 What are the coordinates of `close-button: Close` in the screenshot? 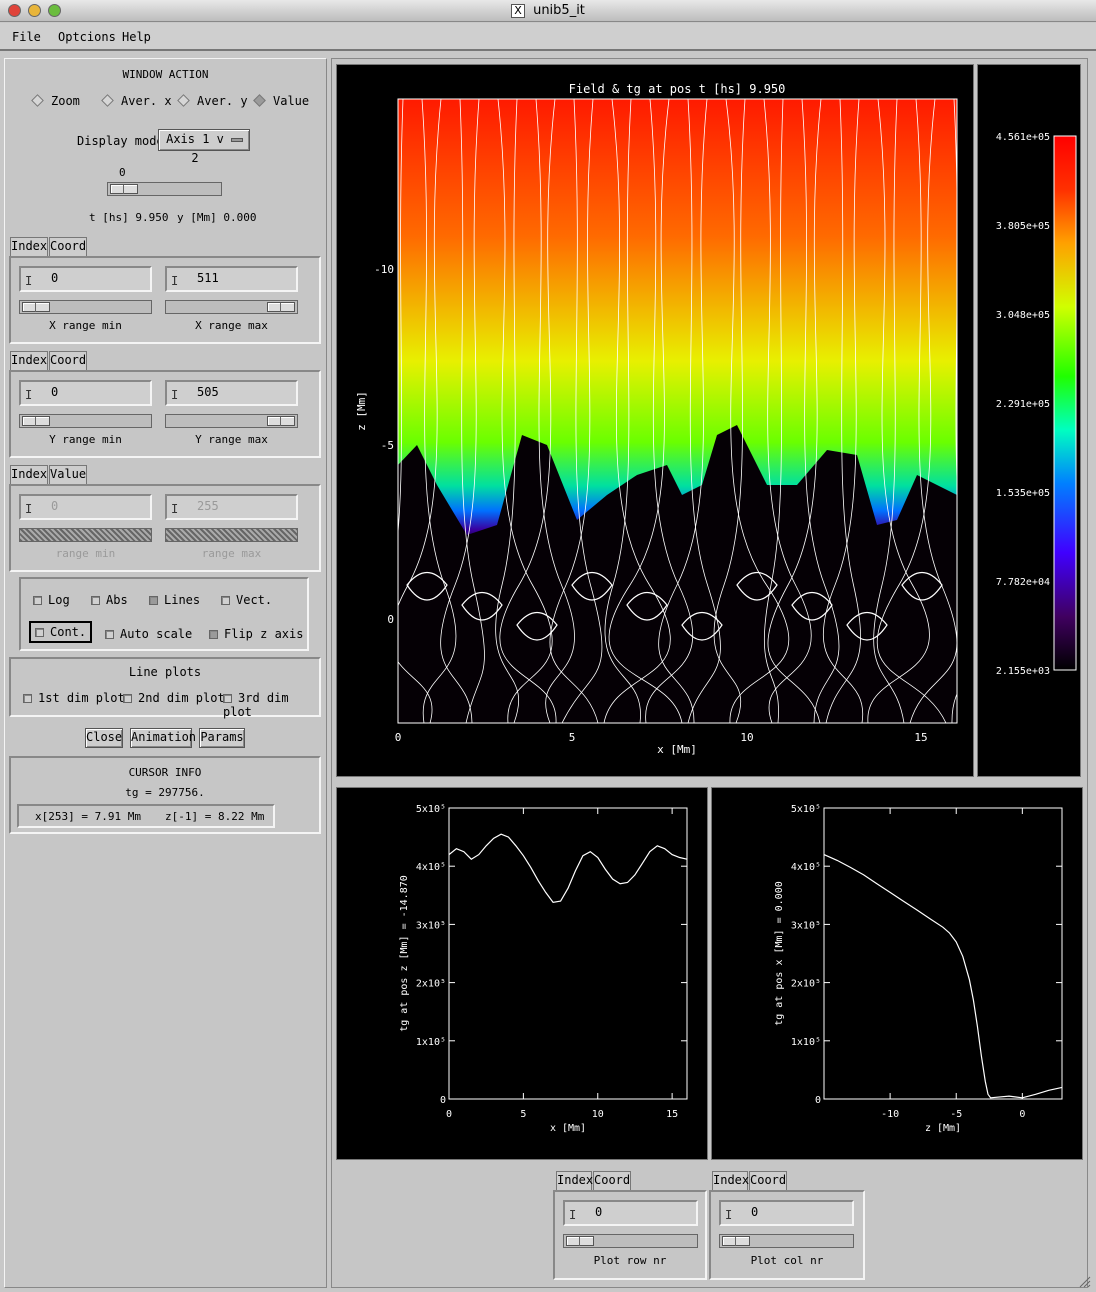 It's located at (104, 738).